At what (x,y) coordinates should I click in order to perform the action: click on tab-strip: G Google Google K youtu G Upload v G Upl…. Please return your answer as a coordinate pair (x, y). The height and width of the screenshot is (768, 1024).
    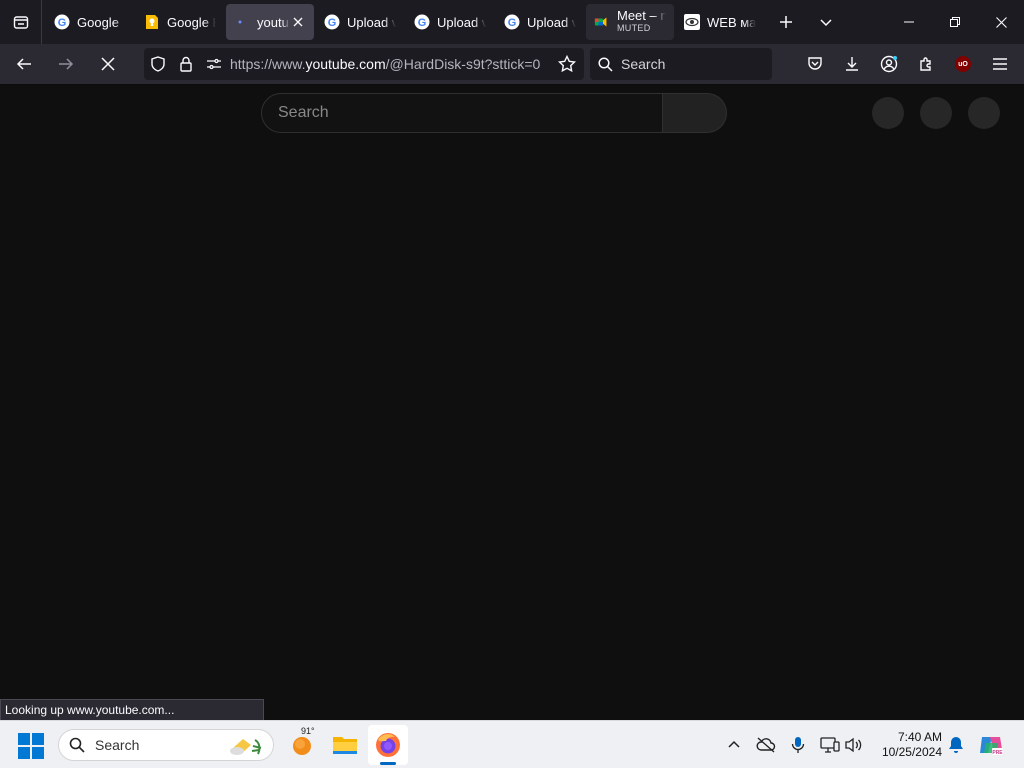
    Looking at the image, I should click on (512, 22).